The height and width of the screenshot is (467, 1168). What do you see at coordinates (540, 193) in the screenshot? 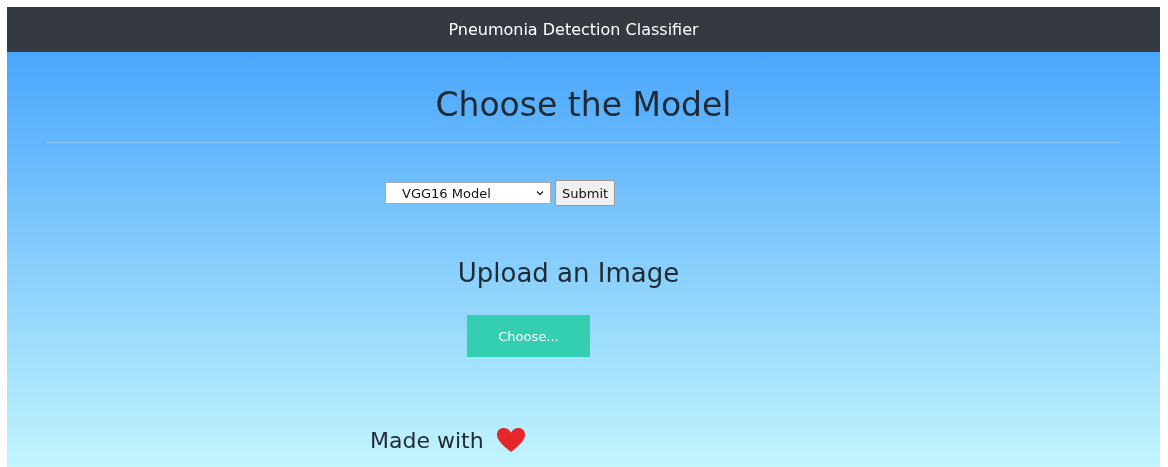
I see `chevron-down-icon` at bounding box center [540, 193].